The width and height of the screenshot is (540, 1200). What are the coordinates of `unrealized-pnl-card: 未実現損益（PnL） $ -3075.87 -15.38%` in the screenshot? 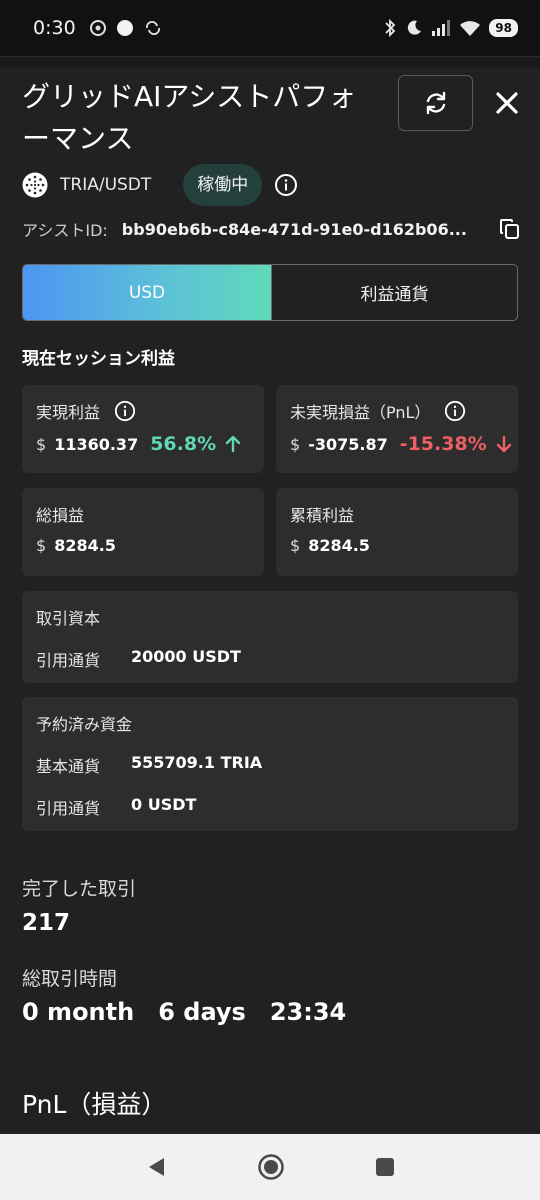 It's located at (397, 429).